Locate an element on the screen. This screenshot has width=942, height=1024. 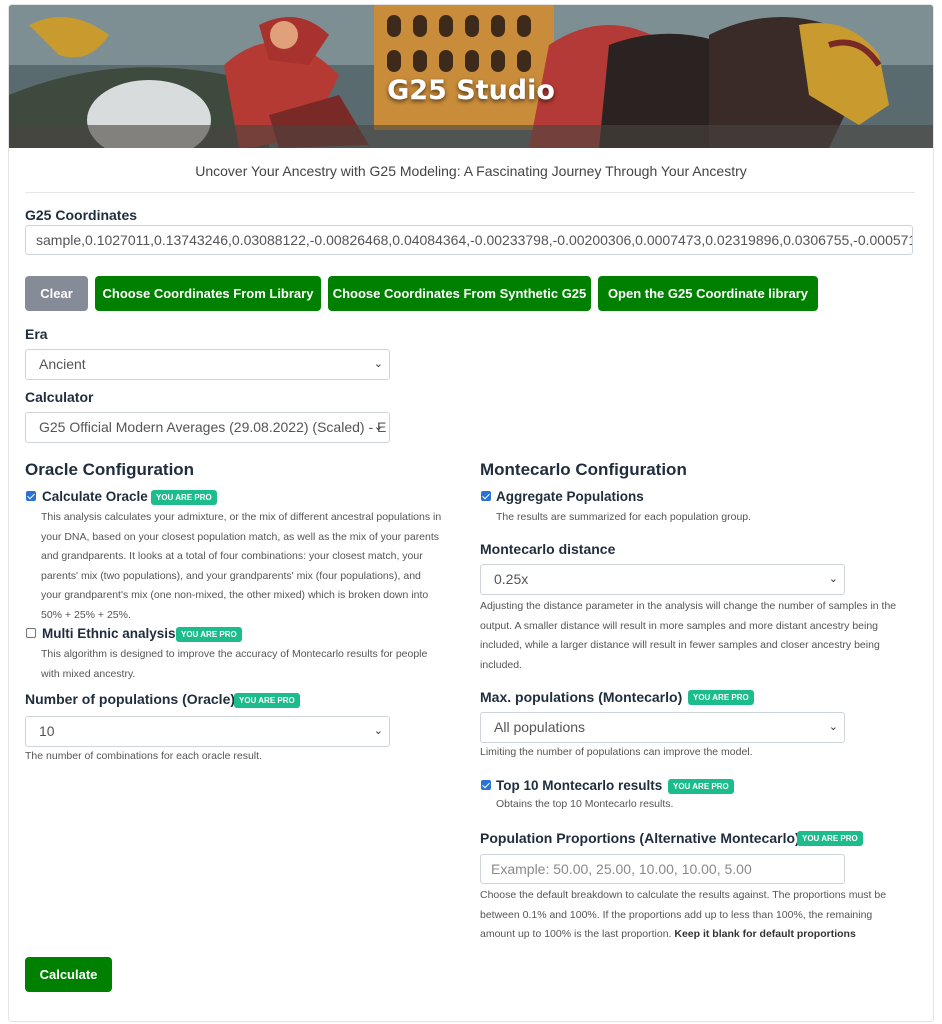
clear-button: Clear is located at coordinates (56, 293).